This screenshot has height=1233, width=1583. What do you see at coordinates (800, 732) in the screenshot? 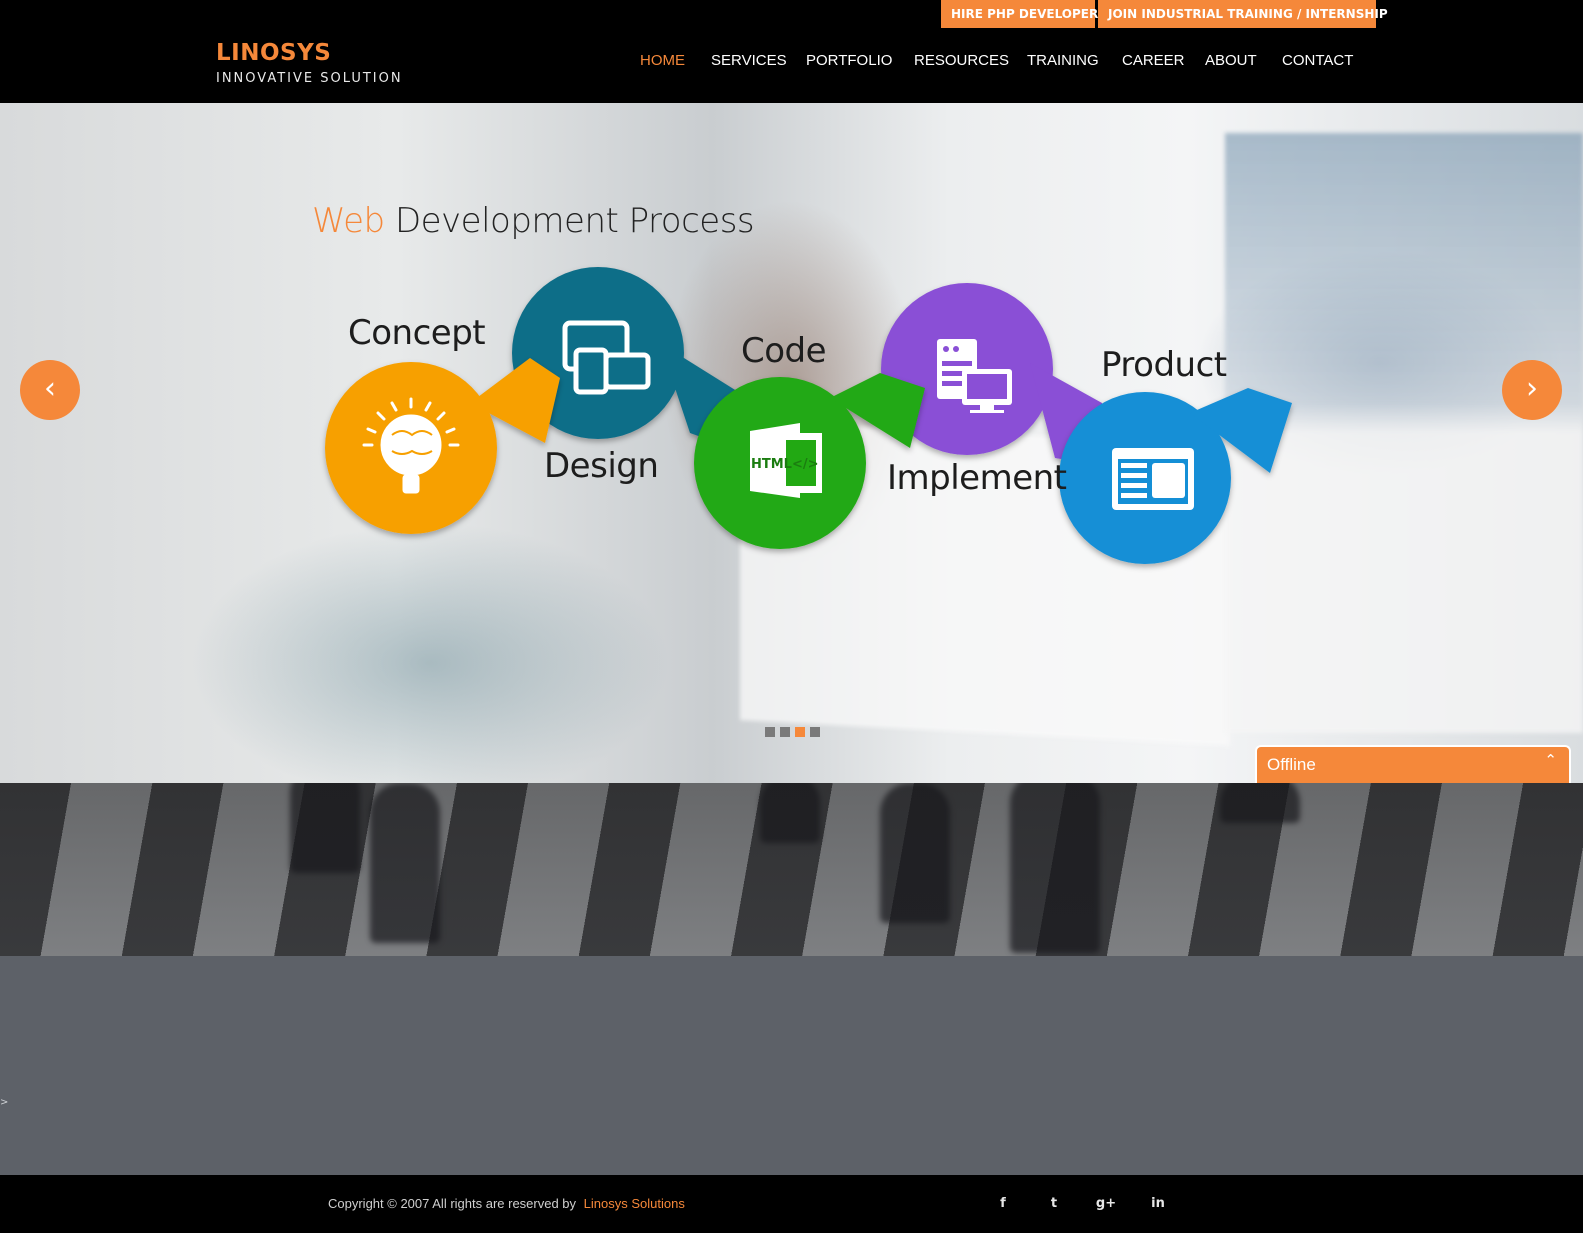
I see `slider-dot-active` at bounding box center [800, 732].